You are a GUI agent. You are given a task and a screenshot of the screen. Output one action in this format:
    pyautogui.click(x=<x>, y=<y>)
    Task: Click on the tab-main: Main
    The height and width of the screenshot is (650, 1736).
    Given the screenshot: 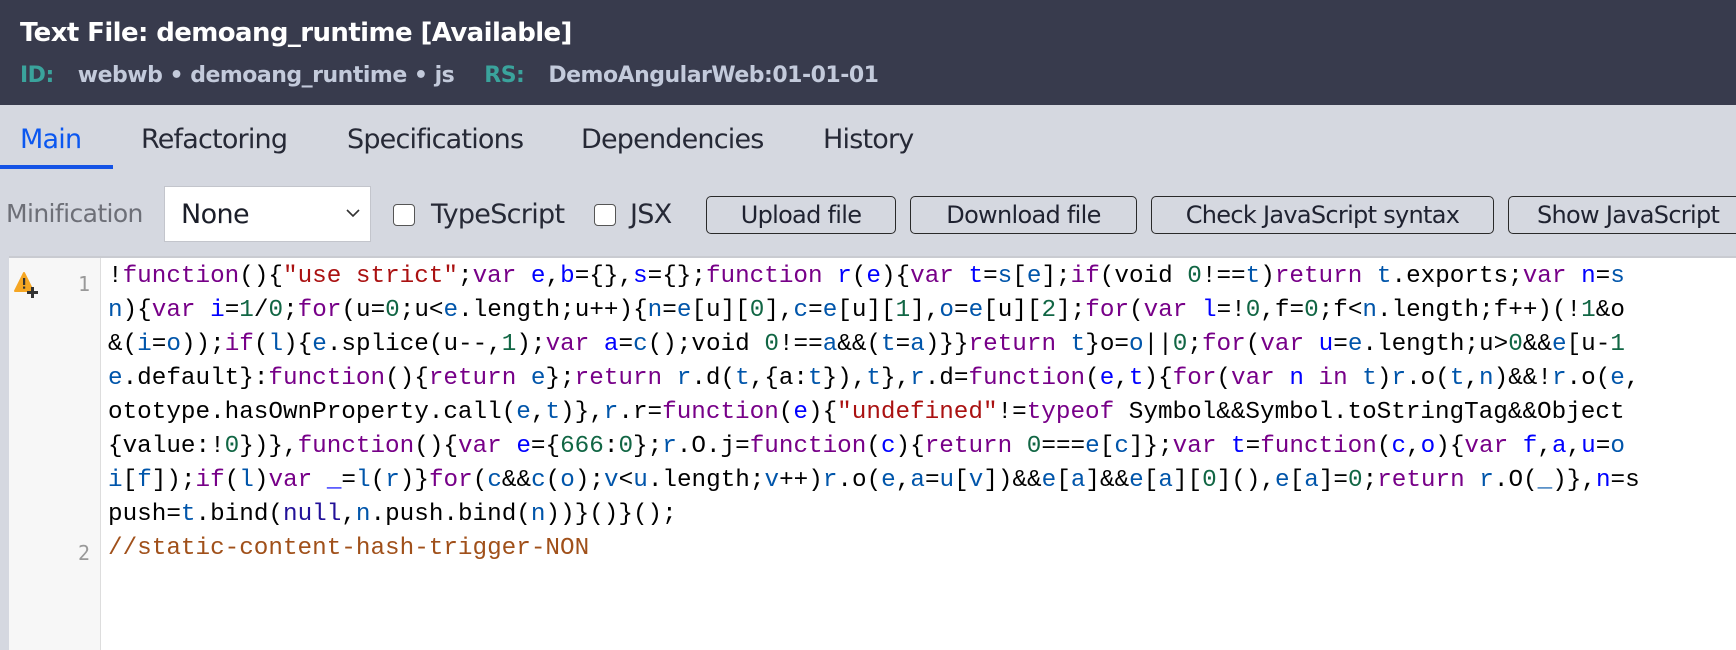 What is the action you would take?
    pyautogui.click(x=51, y=139)
    